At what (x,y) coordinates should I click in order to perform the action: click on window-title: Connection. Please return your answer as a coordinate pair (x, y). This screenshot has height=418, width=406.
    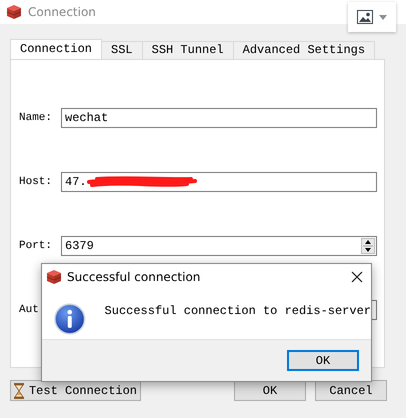
    Looking at the image, I should click on (62, 12).